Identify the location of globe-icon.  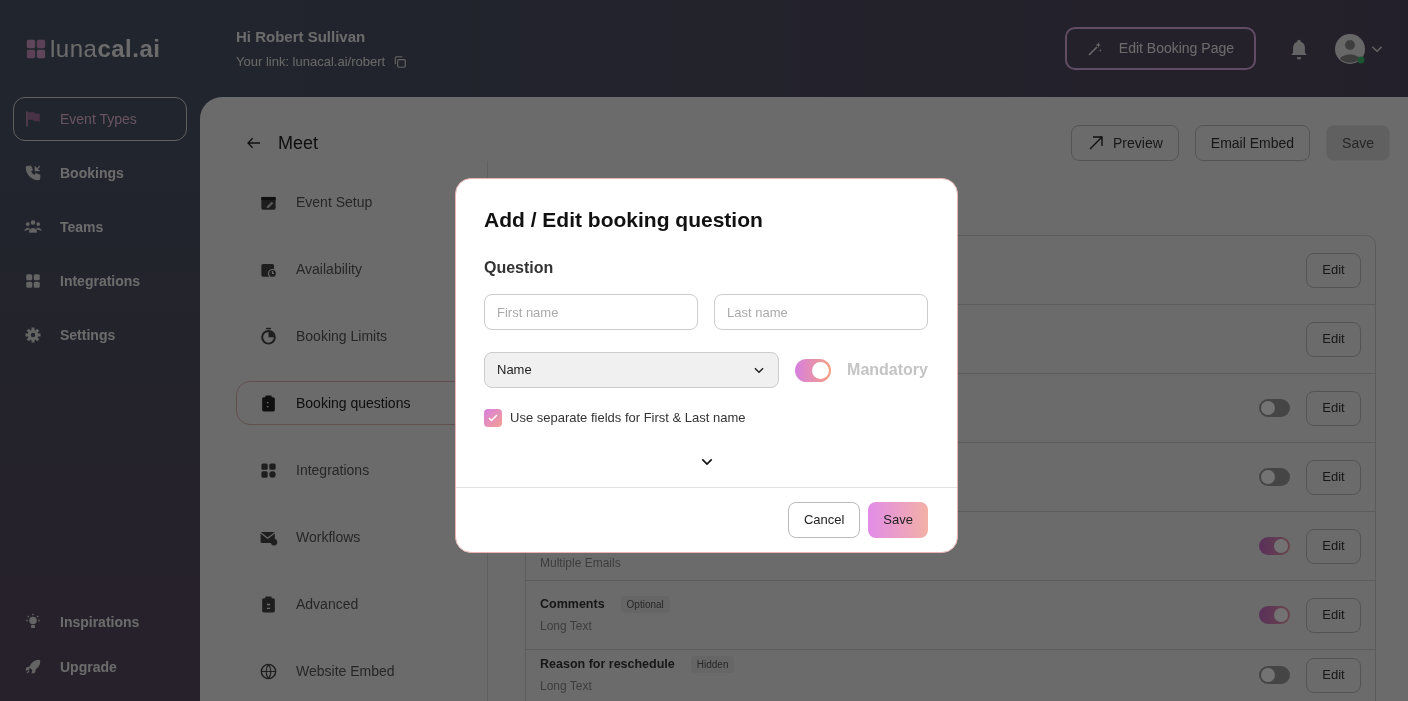
(268, 671).